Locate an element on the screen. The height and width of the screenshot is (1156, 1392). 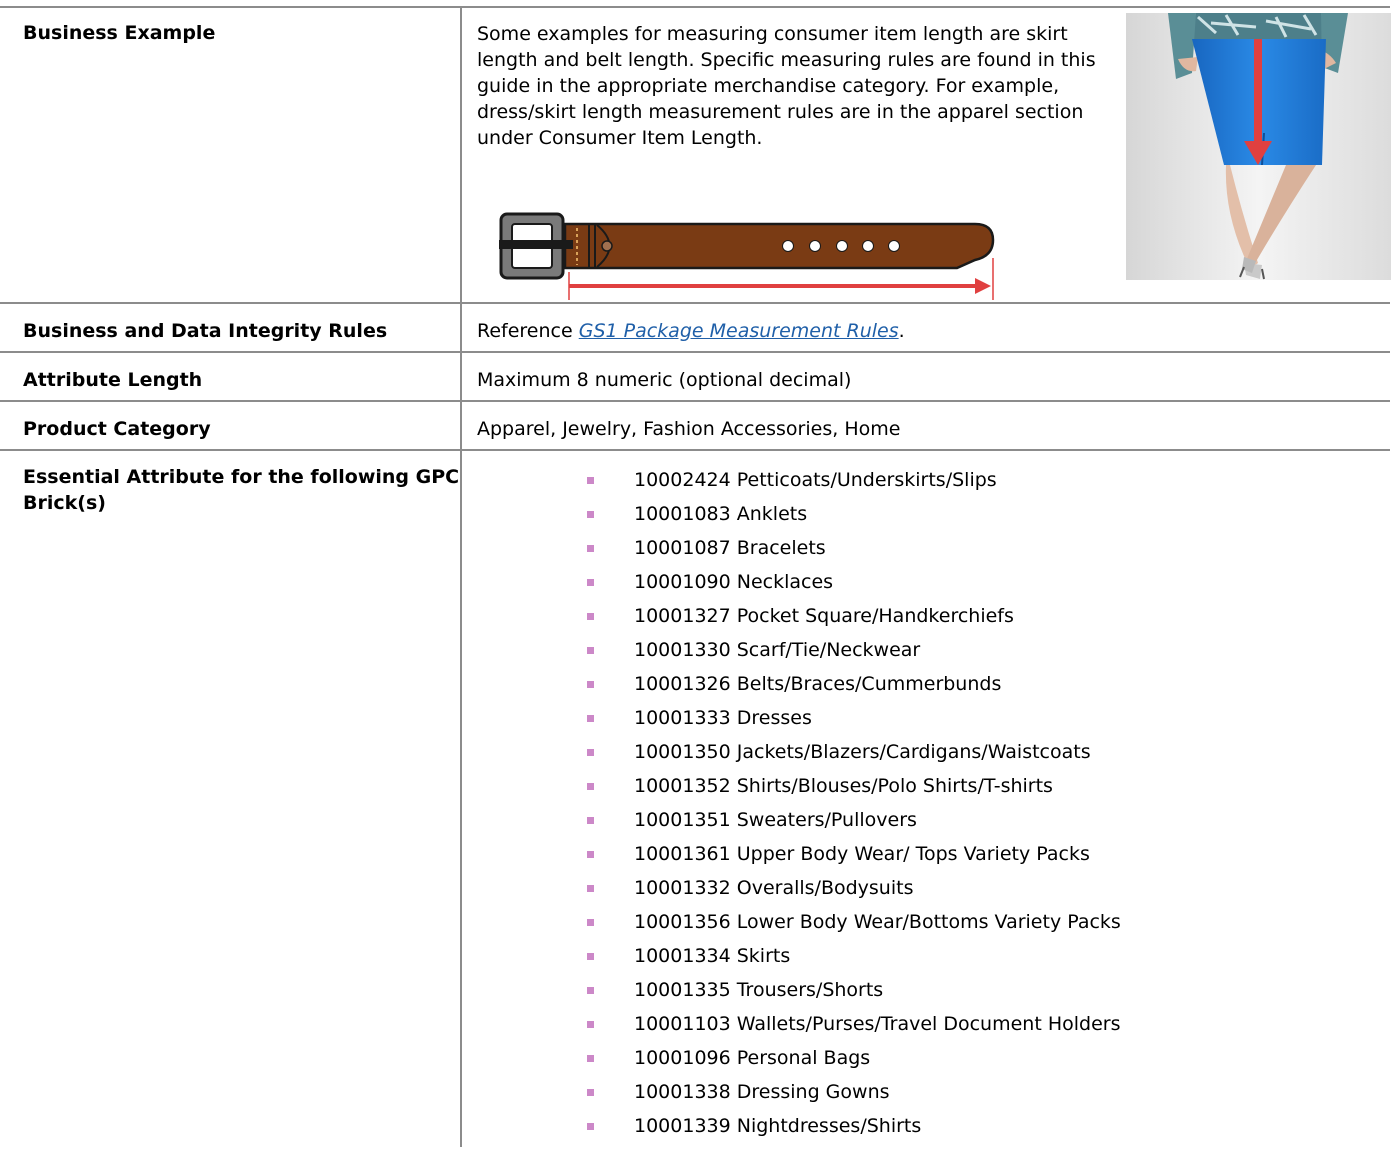
gpc-brick-text: 10001327 Pocket Square/Handkerchiefs is located at coordinates (824, 616).